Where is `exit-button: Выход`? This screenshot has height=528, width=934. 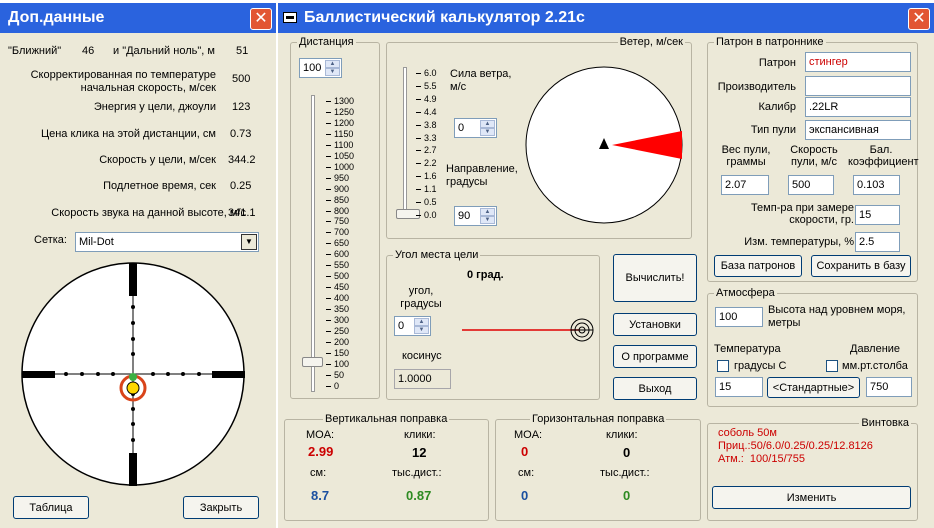
exit-button: Выход is located at coordinates (655, 388).